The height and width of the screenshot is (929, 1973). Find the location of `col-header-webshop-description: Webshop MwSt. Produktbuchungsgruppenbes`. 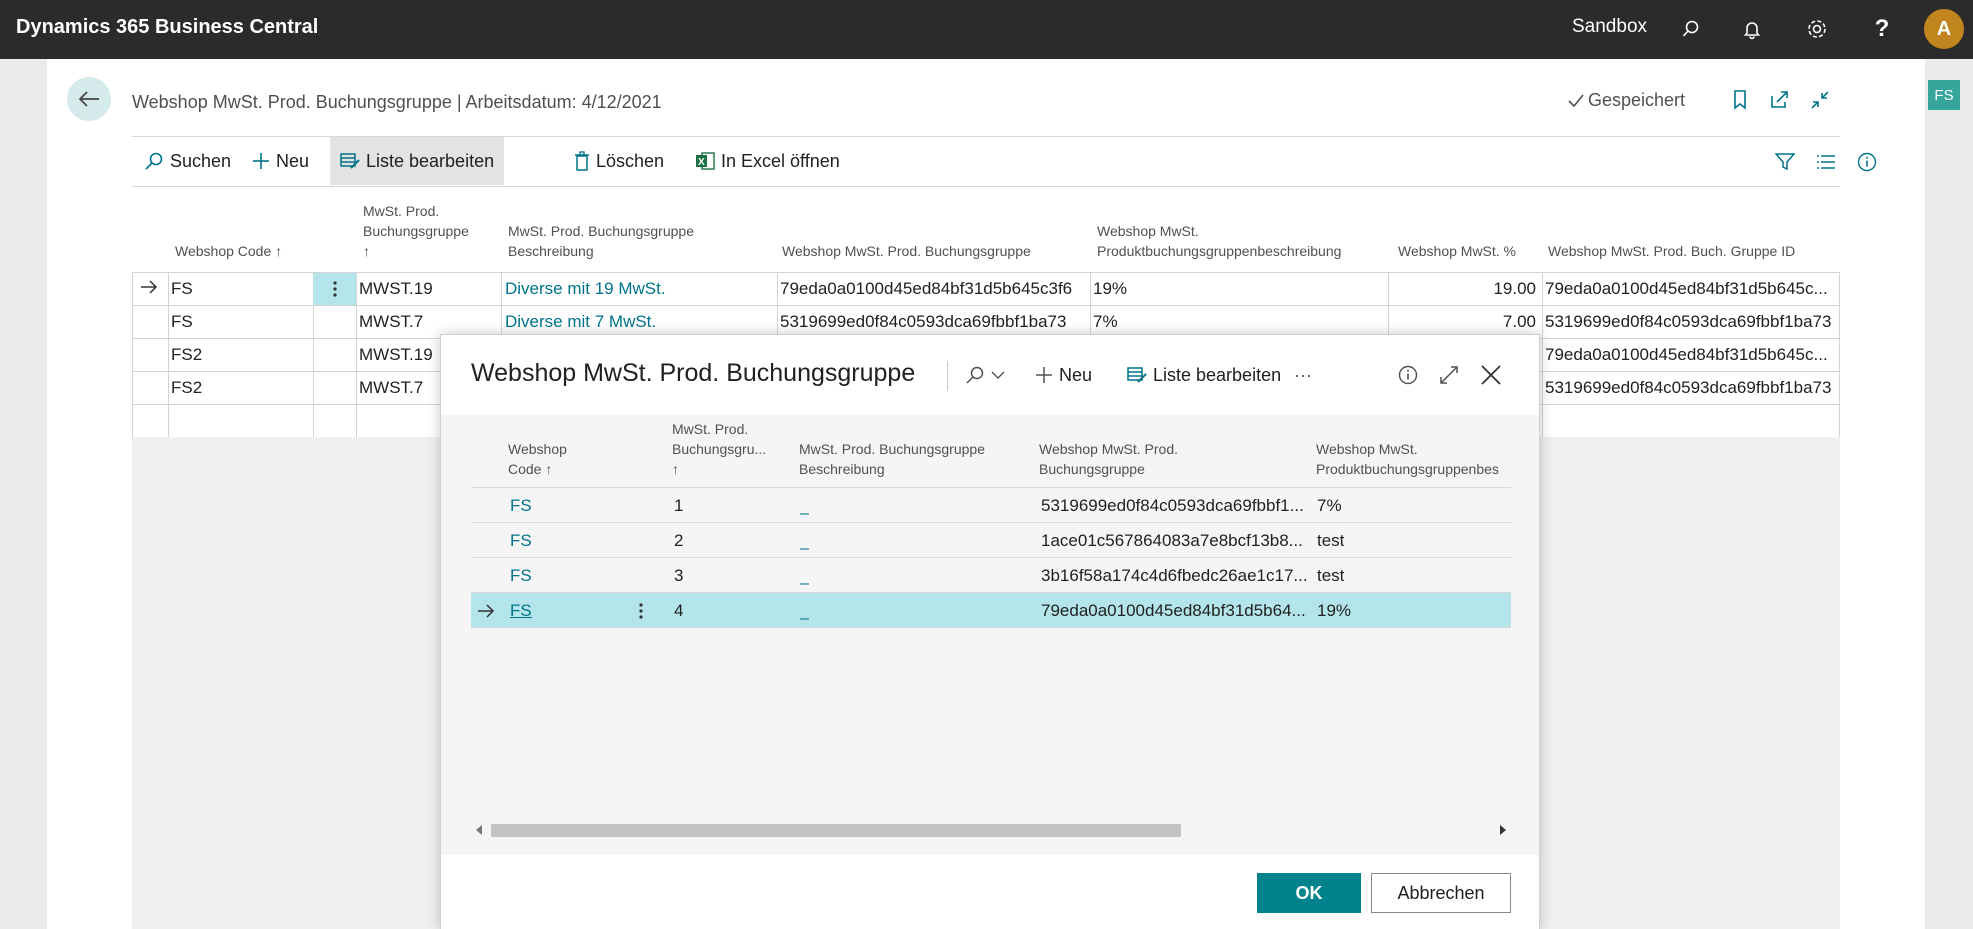

col-header-webshop-description: Webshop MwSt. Produktbuchungsgruppenbes is located at coordinates (1413, 459).